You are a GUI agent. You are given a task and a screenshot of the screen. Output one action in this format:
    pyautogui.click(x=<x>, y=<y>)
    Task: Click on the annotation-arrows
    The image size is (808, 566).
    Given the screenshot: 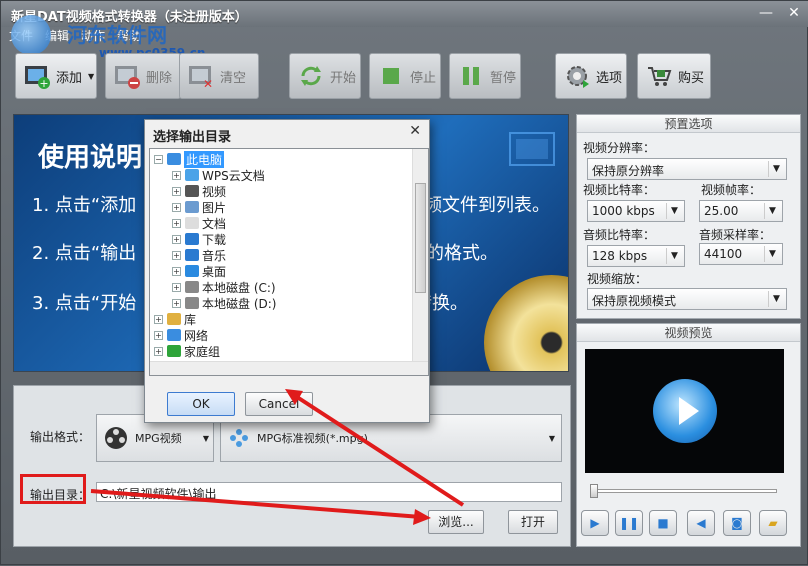 What is the action you would take?
    pyautogui.click(x=277, y=457)
    